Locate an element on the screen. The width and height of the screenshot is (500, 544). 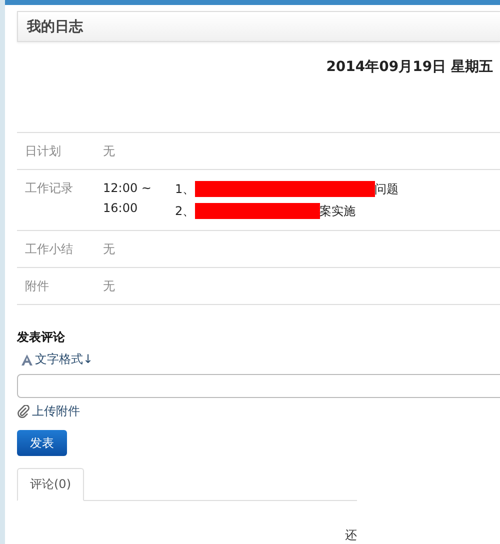
comment-heading: 发表评论 is located at coordinates (41, 337).